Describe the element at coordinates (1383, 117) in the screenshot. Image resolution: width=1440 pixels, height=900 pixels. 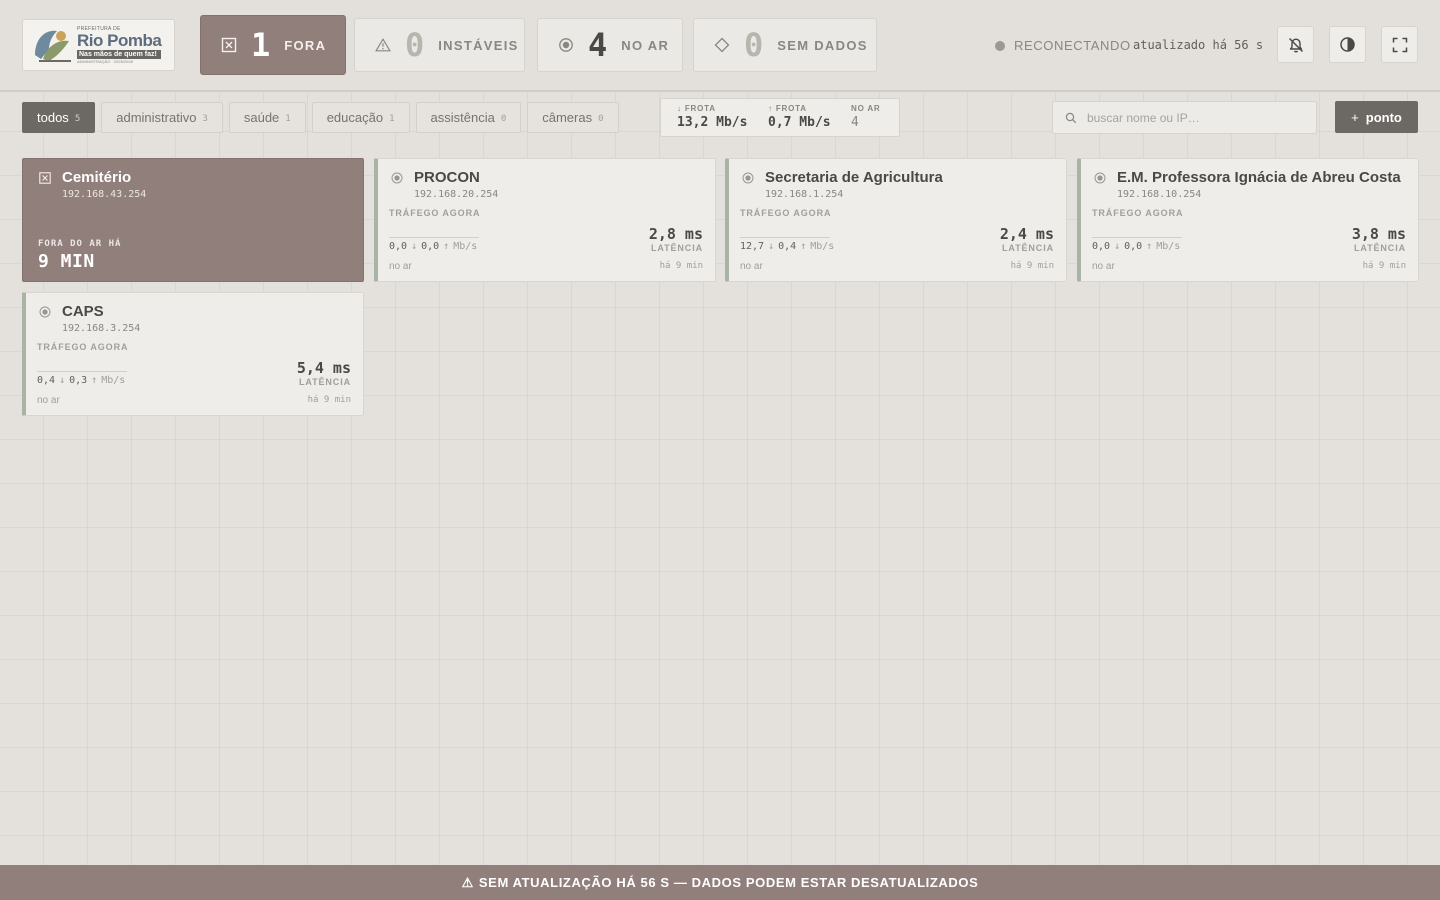
I see `add-point-label: ponto` at that location.